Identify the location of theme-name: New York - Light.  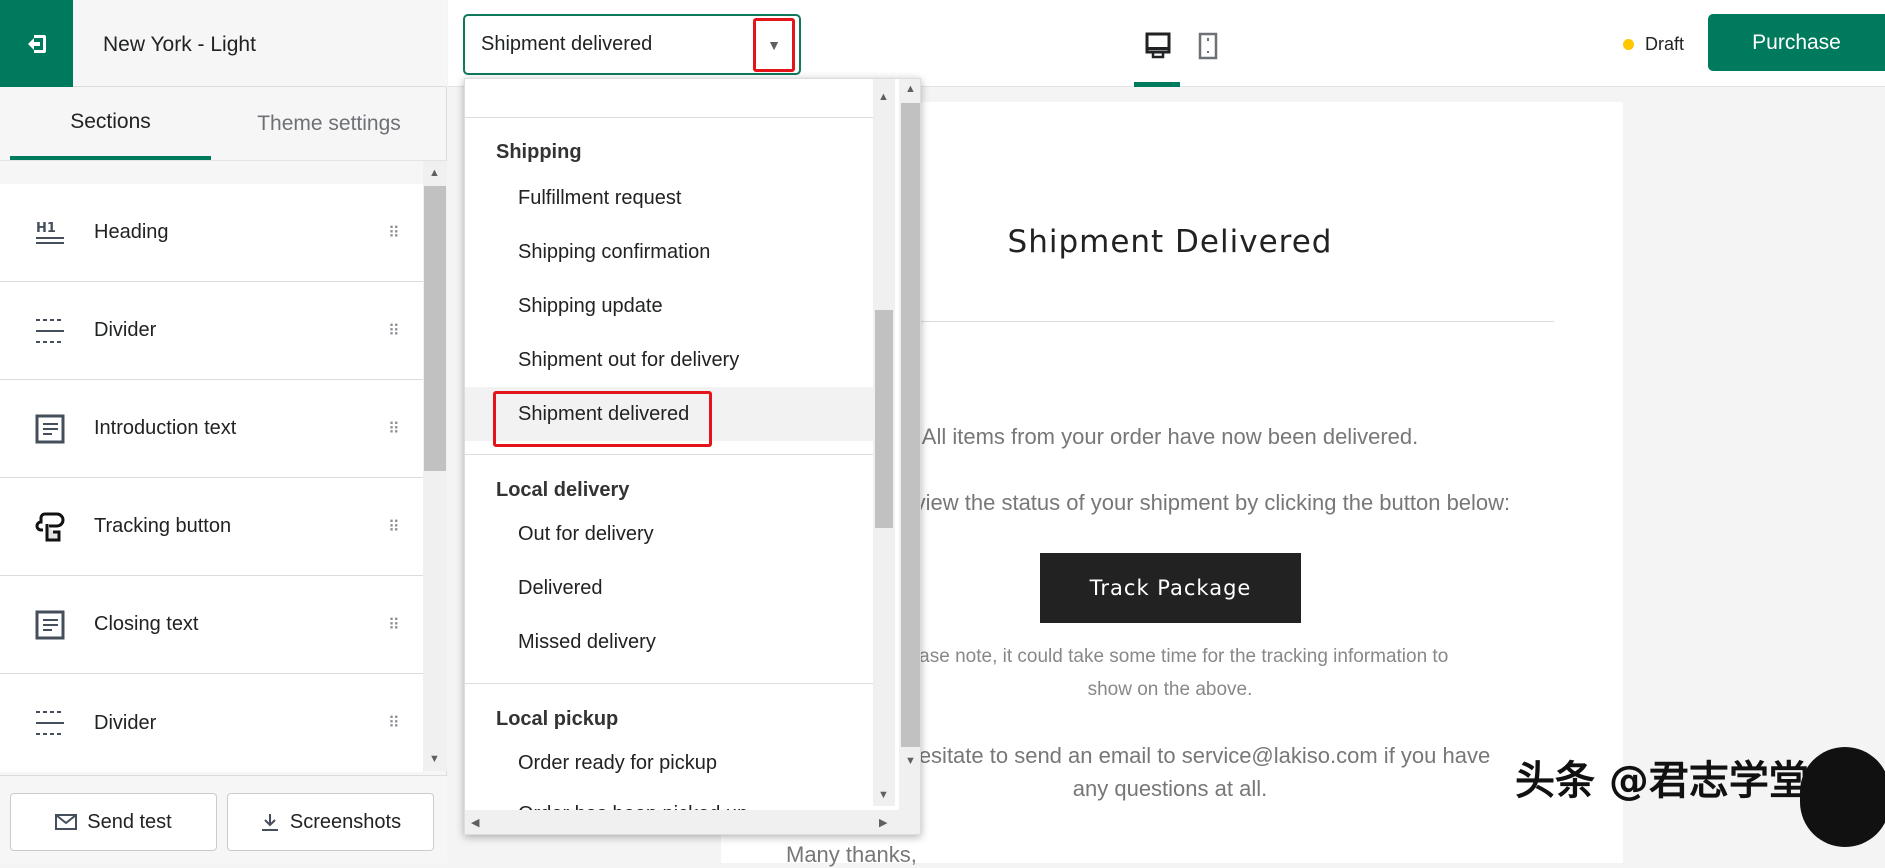
(179, 44).